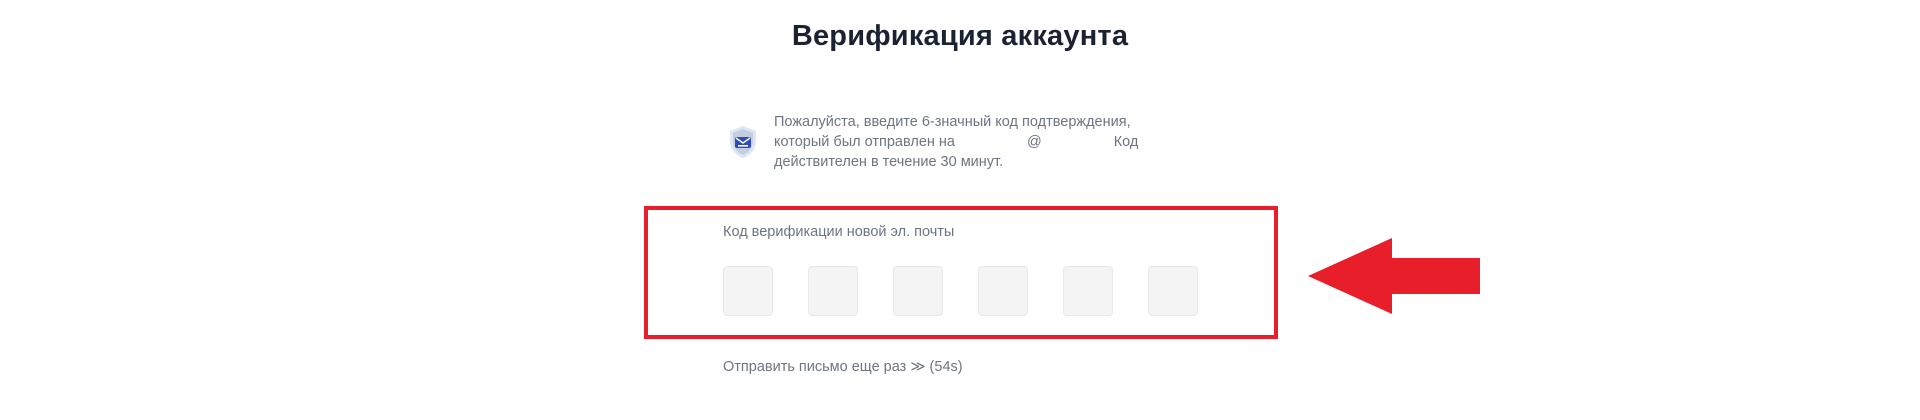  I want to click on notice-code-word: Код, so click(1126, 142).